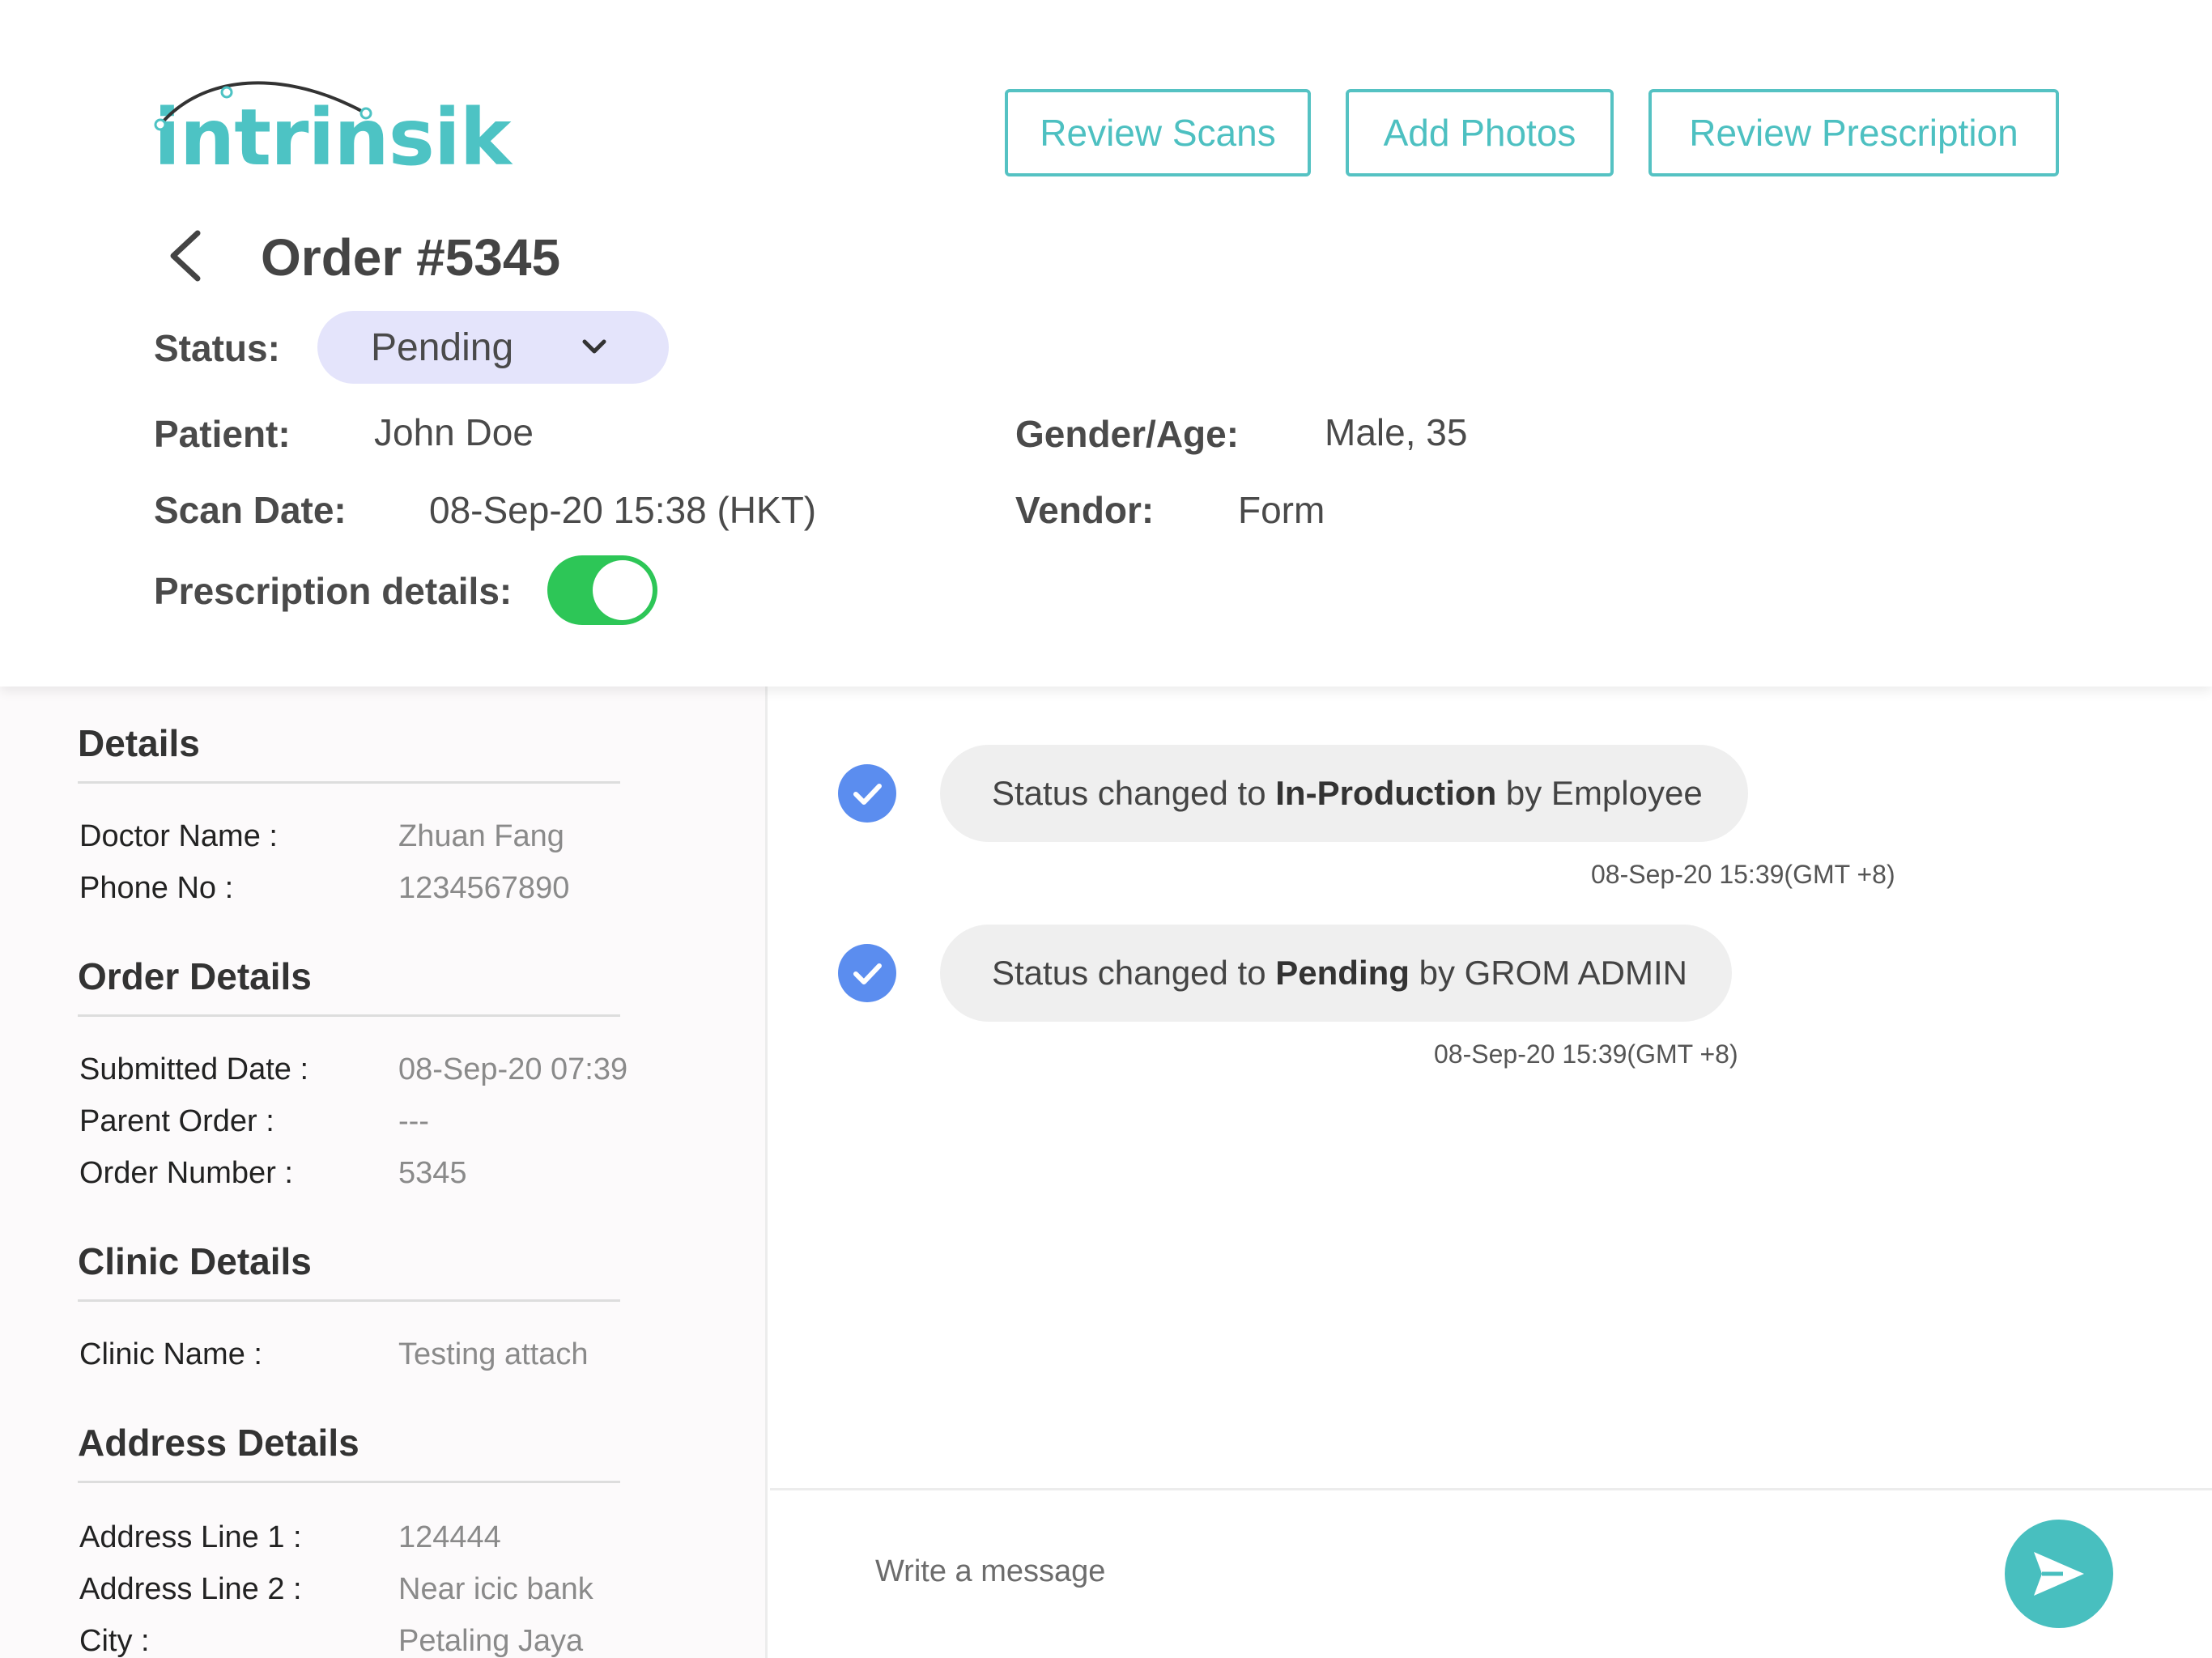  I want to click on city-value: Petaling Jaya, so click(491, 1641).